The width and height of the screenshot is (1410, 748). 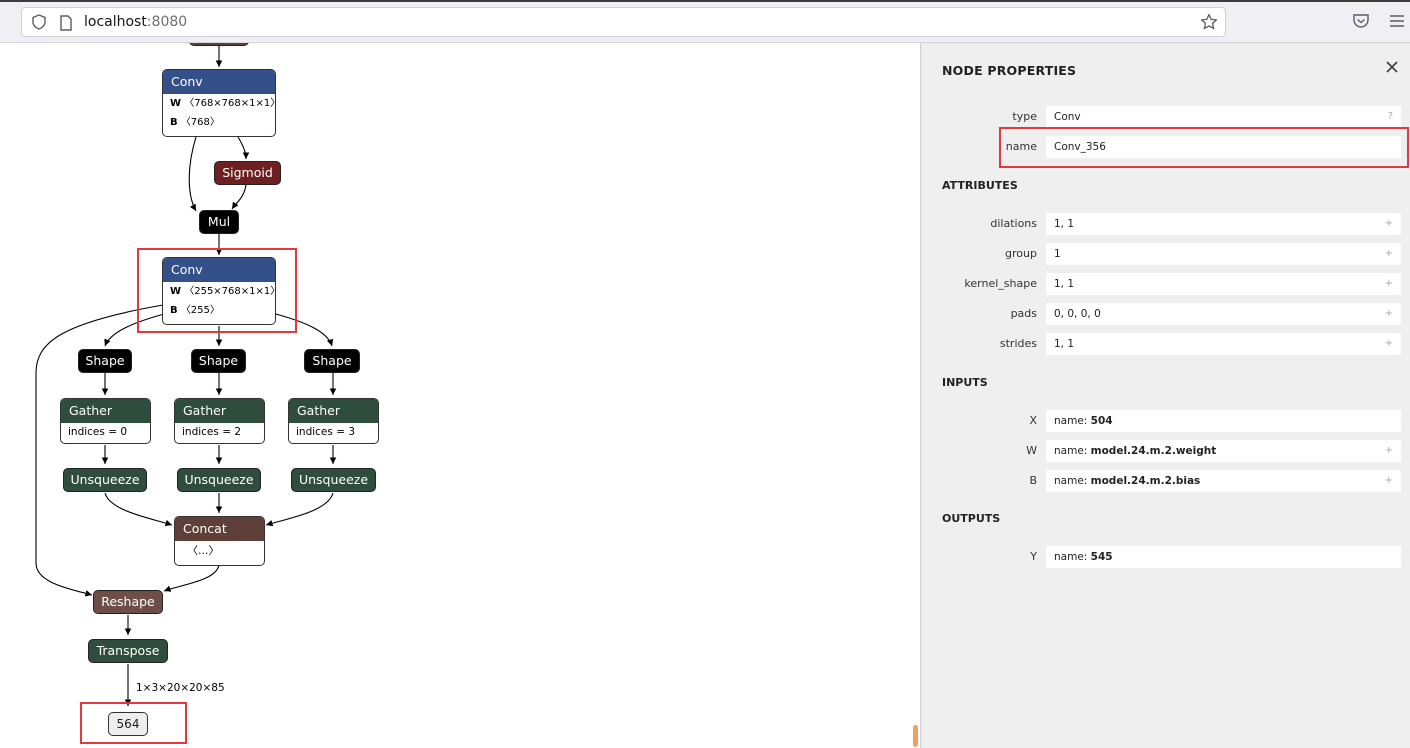 What do you see at coordinates (1000, 283) in the screenshot?
I see `attr-kernel-shape-label: kernel_shape` at bounding box center [1000, 283].